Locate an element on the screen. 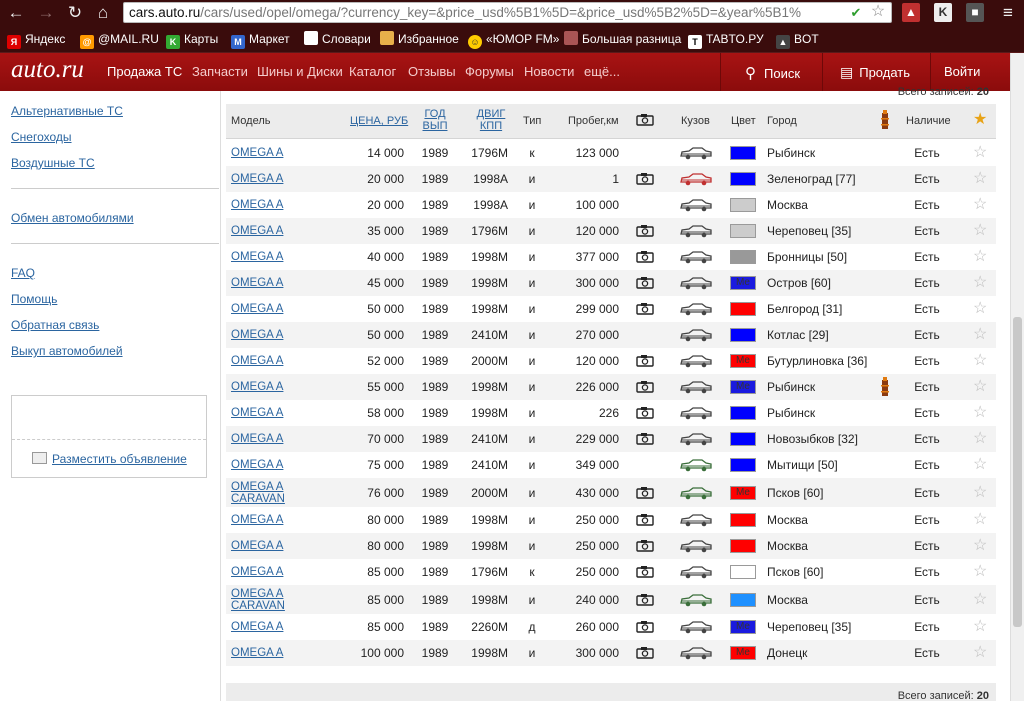 This screenshot has width=1024, height=702. sidebar-link-alt-vehicles: Альтернативные ТС is located at coordinates (67, 111).